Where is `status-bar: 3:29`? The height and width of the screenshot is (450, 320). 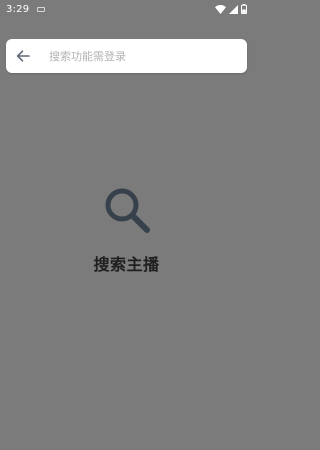 status-bar: 3:29 is located at coordinates (126, 9).